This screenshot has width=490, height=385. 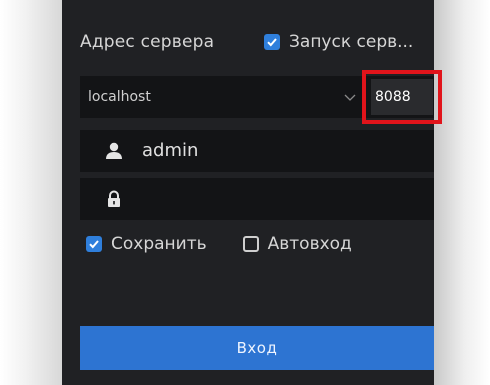 What do you see at coordinates (159, 244) in the screenshot?
I see `save-label: Сохранить` at bounding box center [159, 244].